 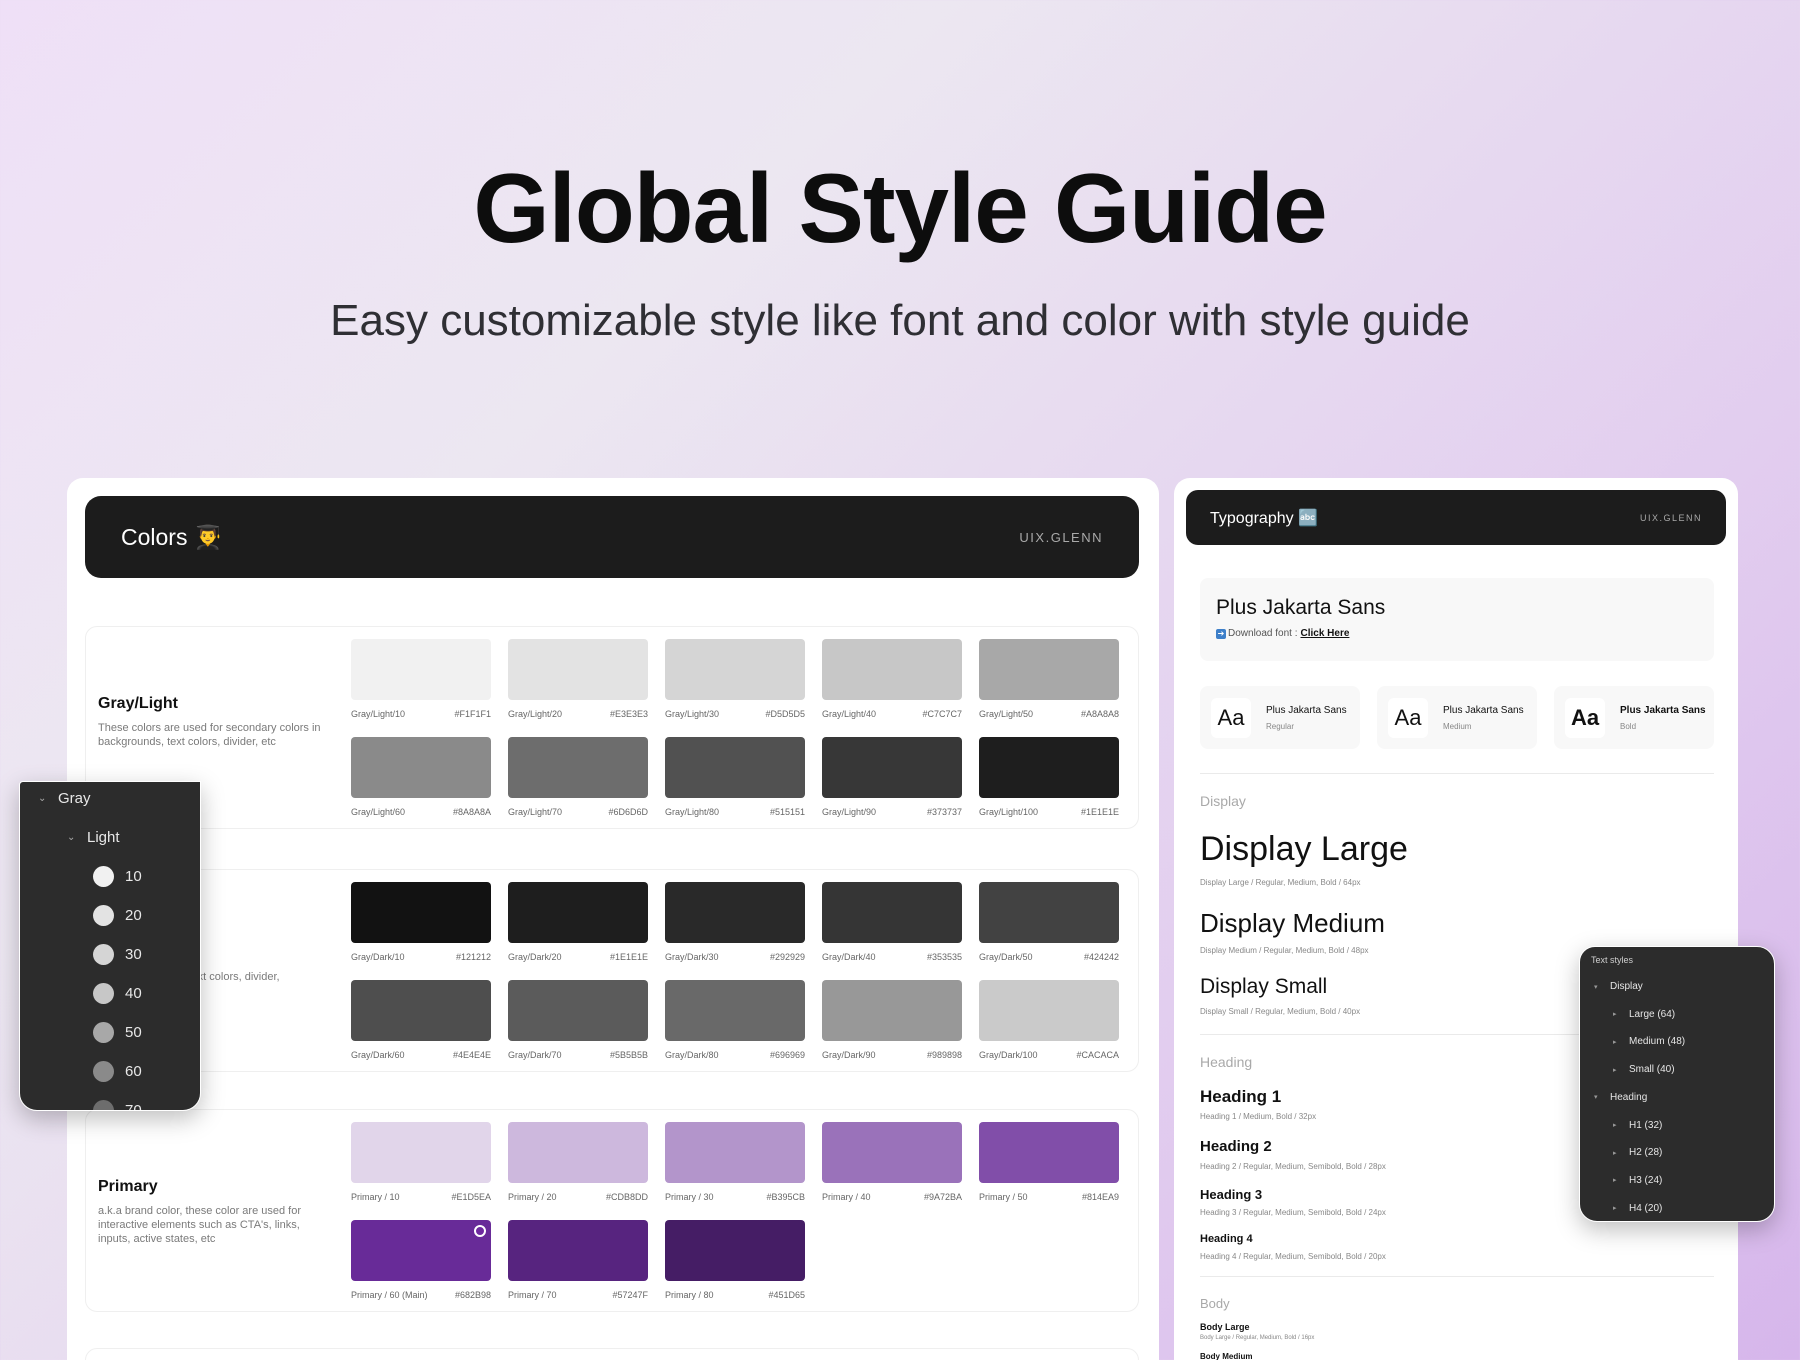 What do you see at coordinates (471, 1055) in the screenshot?
I see `swatch-hex: #4E4E4E` at bounding box center [471, 1055].